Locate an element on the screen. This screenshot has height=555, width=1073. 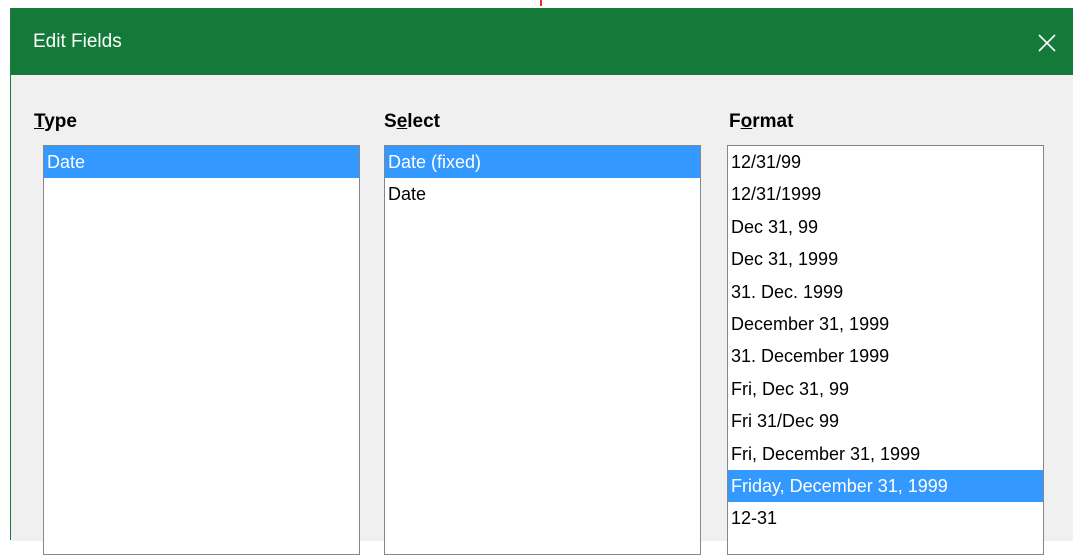
list-item: Fri 31/Dec 99 is located at coordinates (885, 421).